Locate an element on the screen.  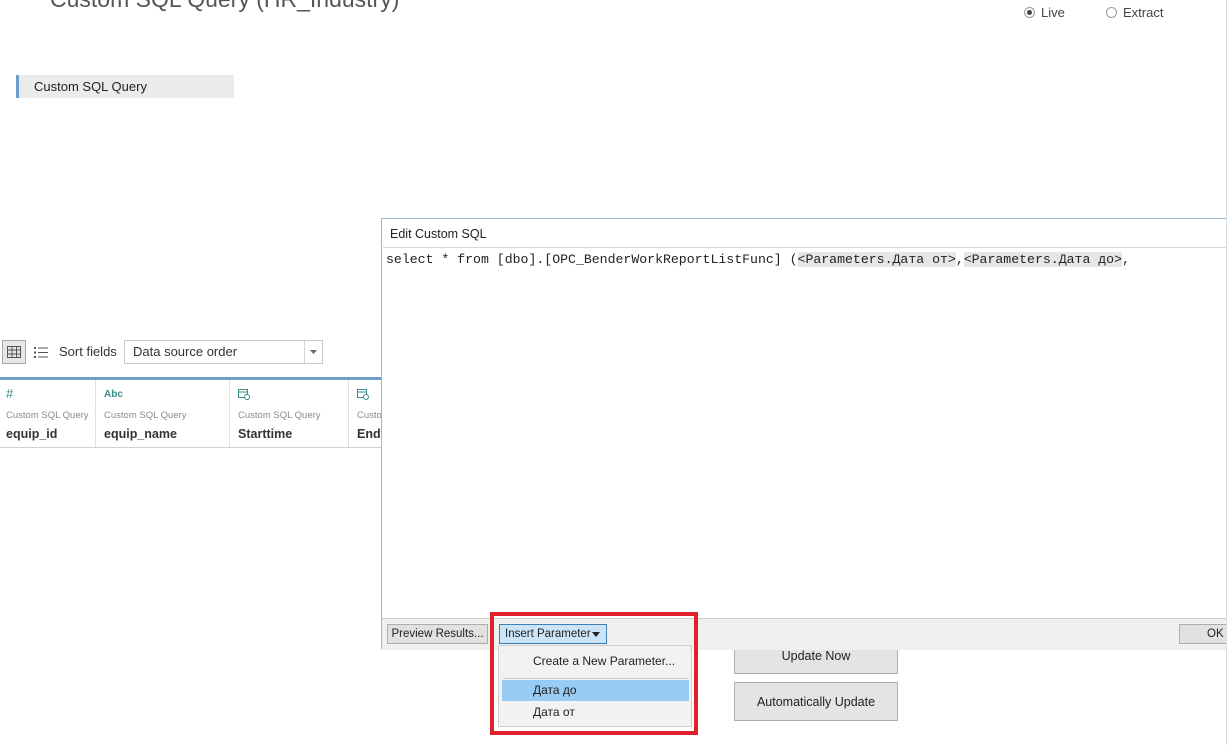
sort-fields-select: Data source order is located at coordinates (223, 352).